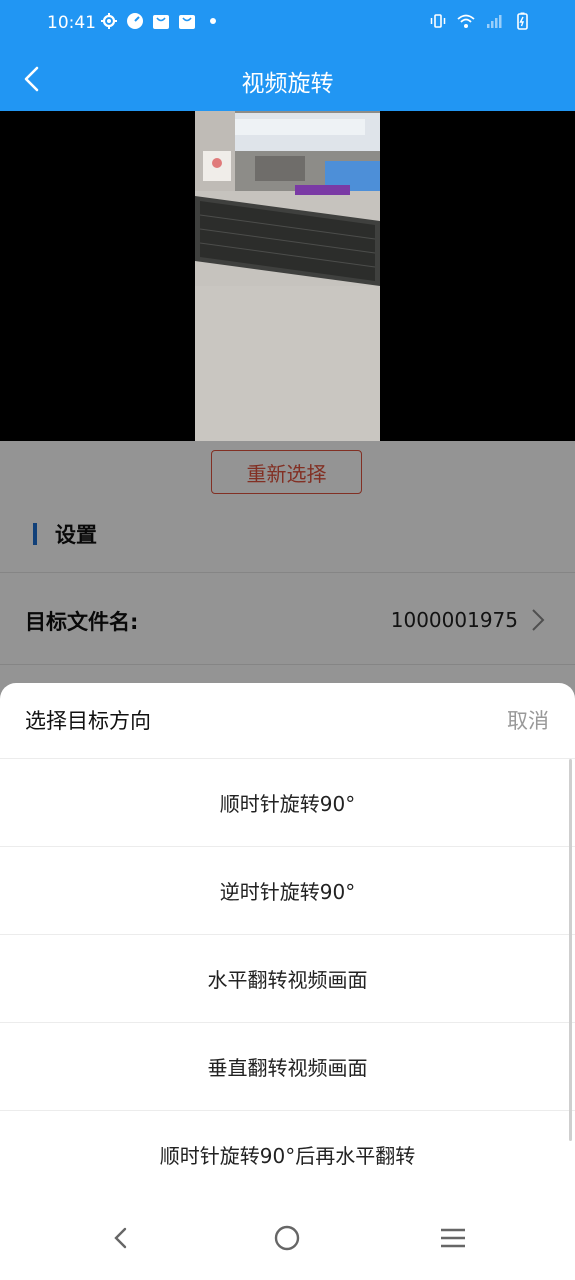 The image size is (575, 1280). I want to click on cancel-button: 取消, so click(528, 720).